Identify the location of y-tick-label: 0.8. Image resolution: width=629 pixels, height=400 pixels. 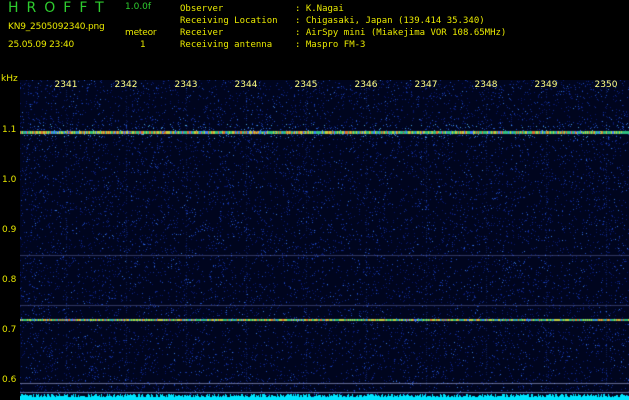
(9, 280).